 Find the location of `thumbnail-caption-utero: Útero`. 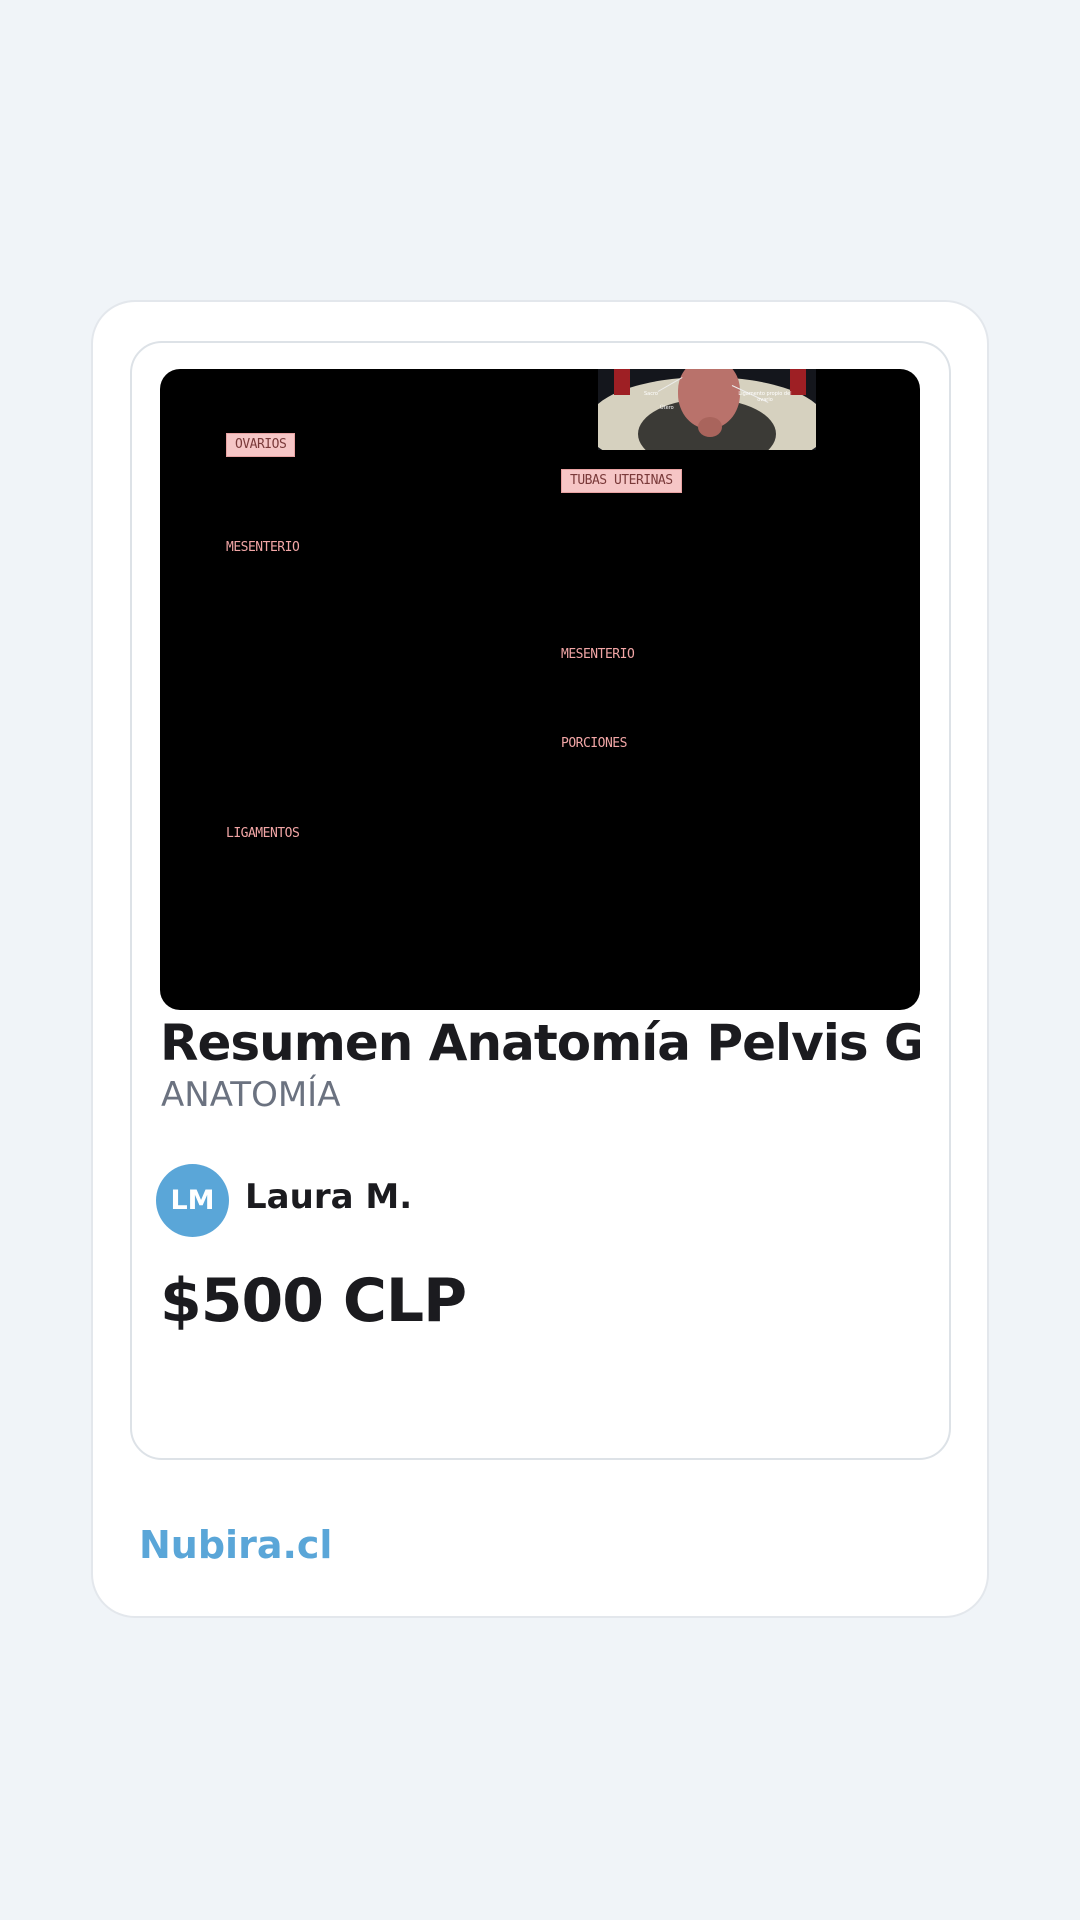

thumbnail-caption-utero: Útero is located at coordinates (667, 408).